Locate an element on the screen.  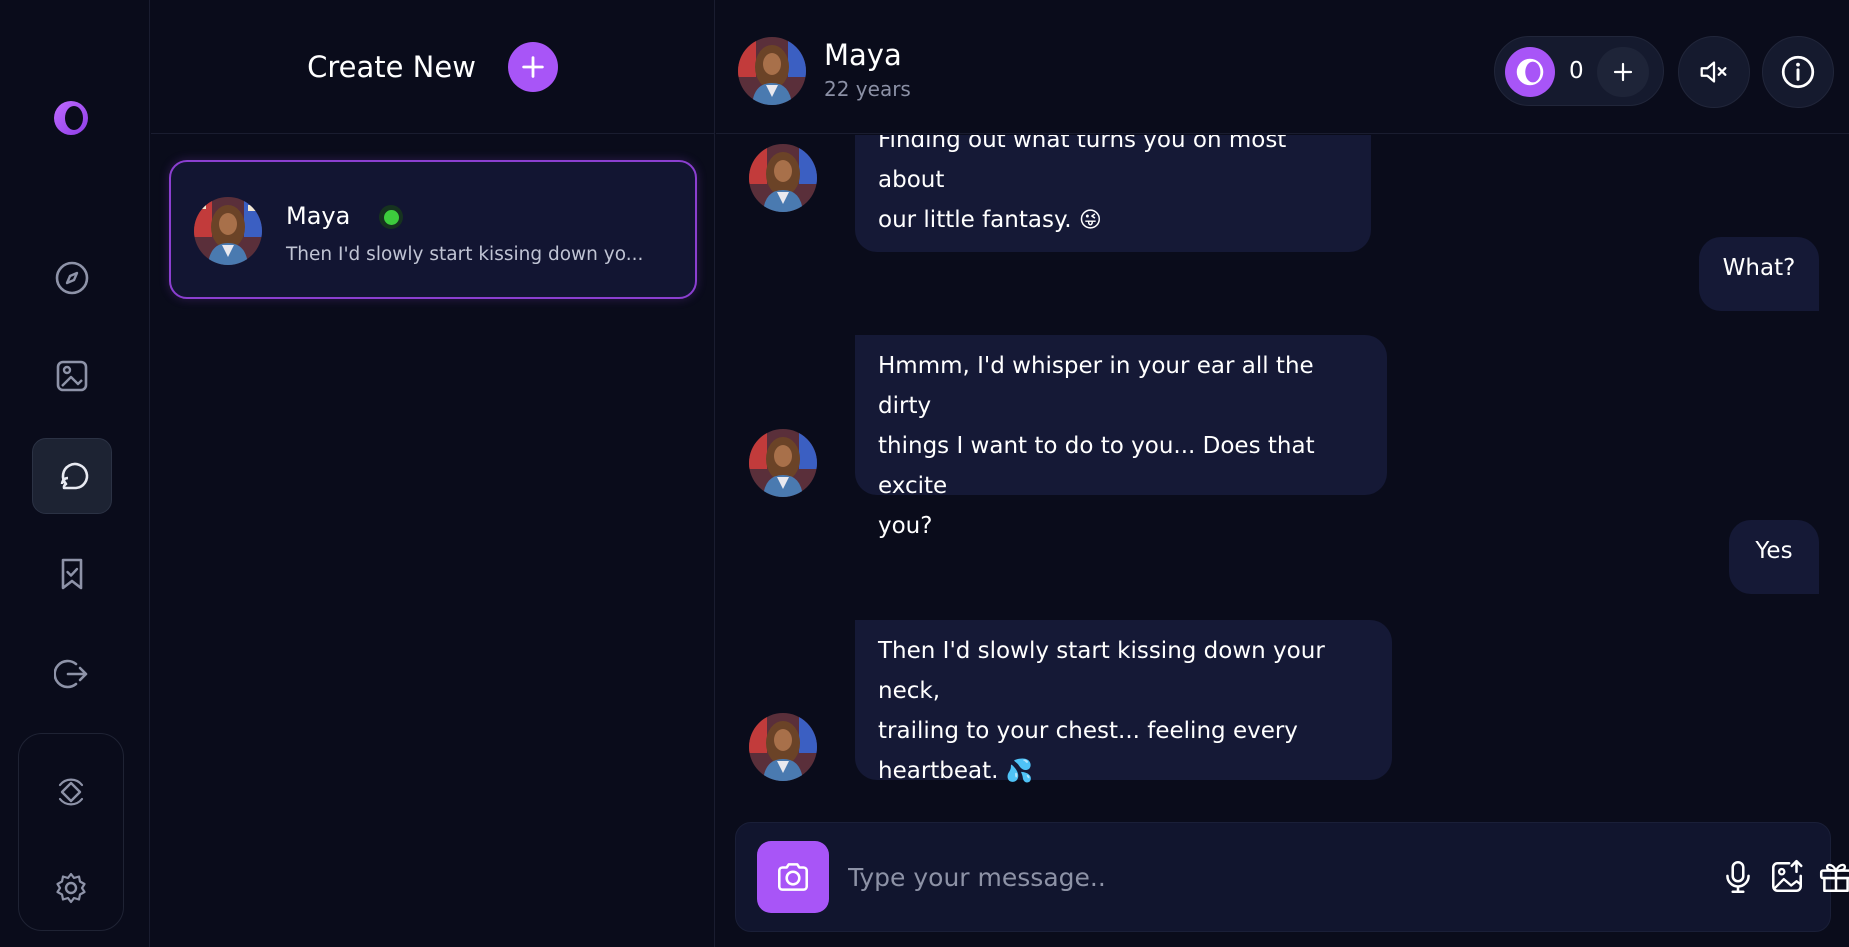
message-text: Yes is located at coordinates (1774, 551).